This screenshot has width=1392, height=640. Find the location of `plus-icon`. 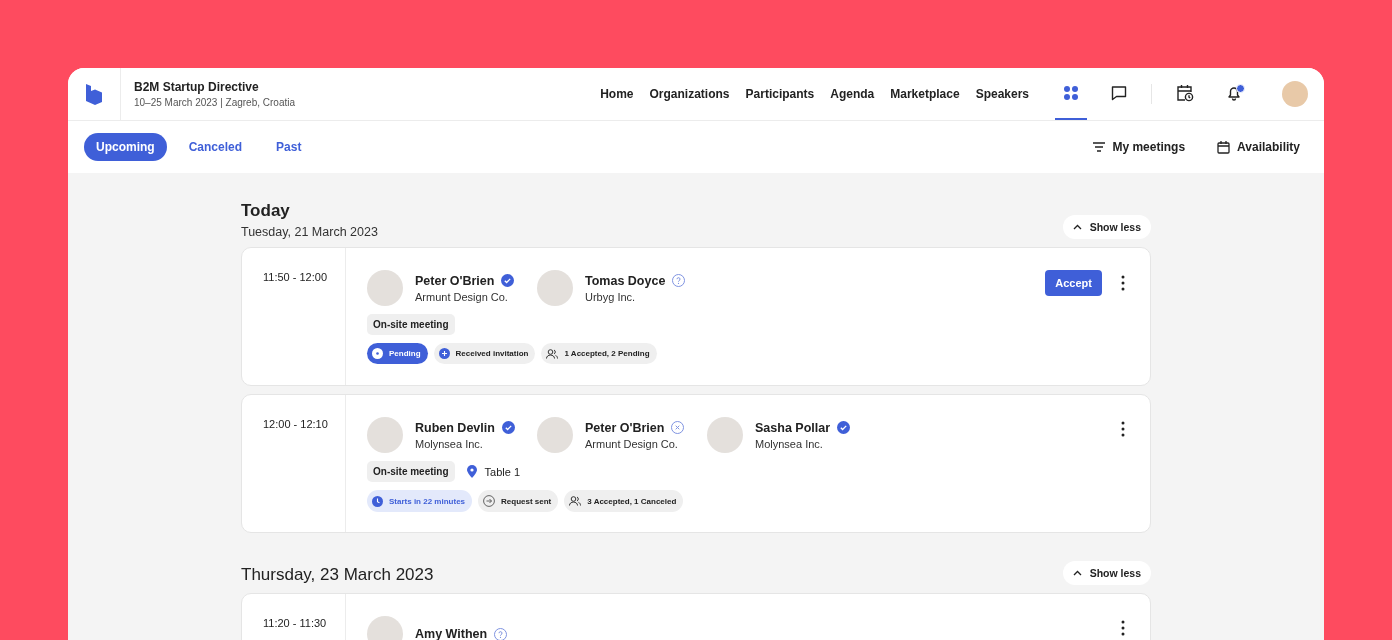

plus-icon is located at coordinates (444, 353).